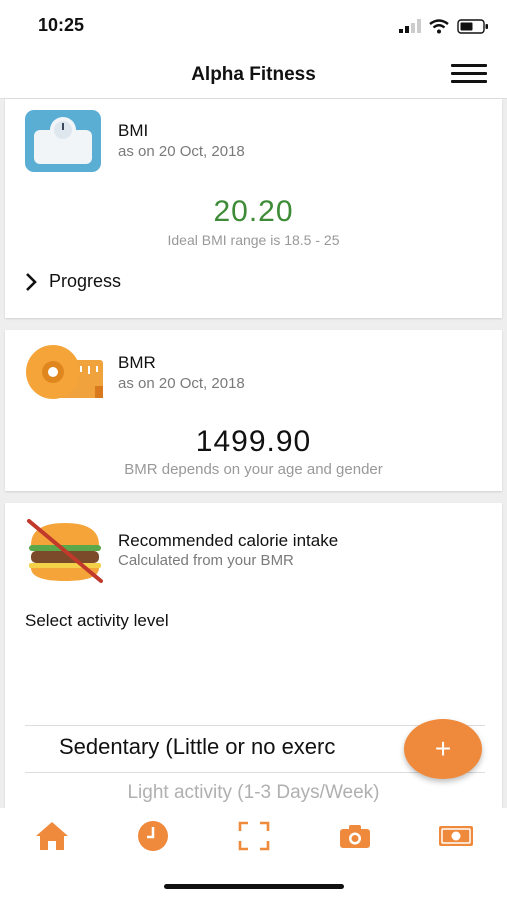  Describe the element at coordinates (253, 240) in the screenshot. I see `bmi-range-note: Ideal BMI range is 18.5 - 25` at that location.